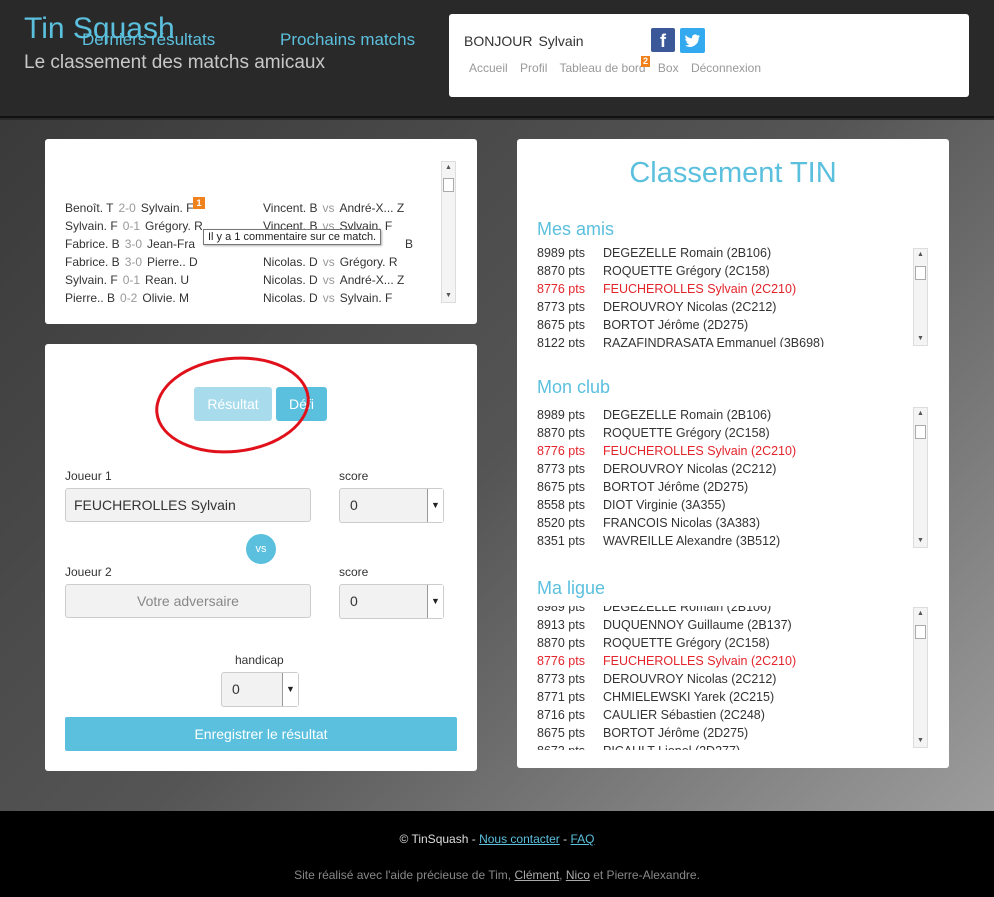 Image resolution: width=994 pixels, height=897 pixels. I want to click on ranking-player: BORTOT Jérôme (2D275), so click(676, 733).